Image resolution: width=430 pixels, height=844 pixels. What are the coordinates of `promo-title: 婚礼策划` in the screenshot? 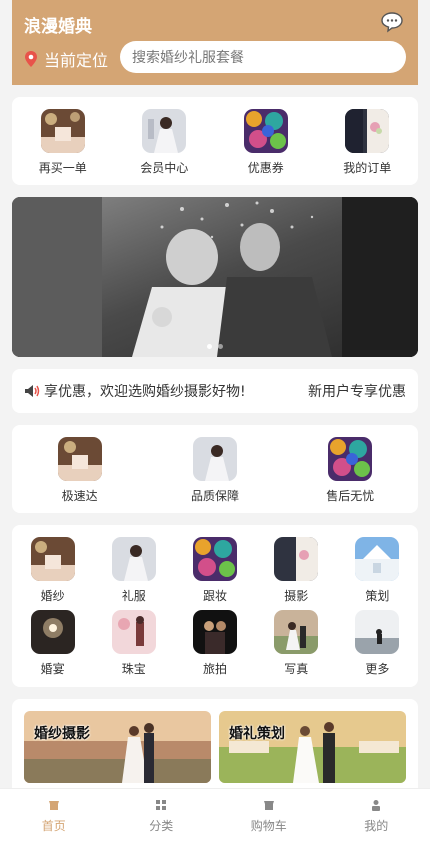 It's located at (257, 734).